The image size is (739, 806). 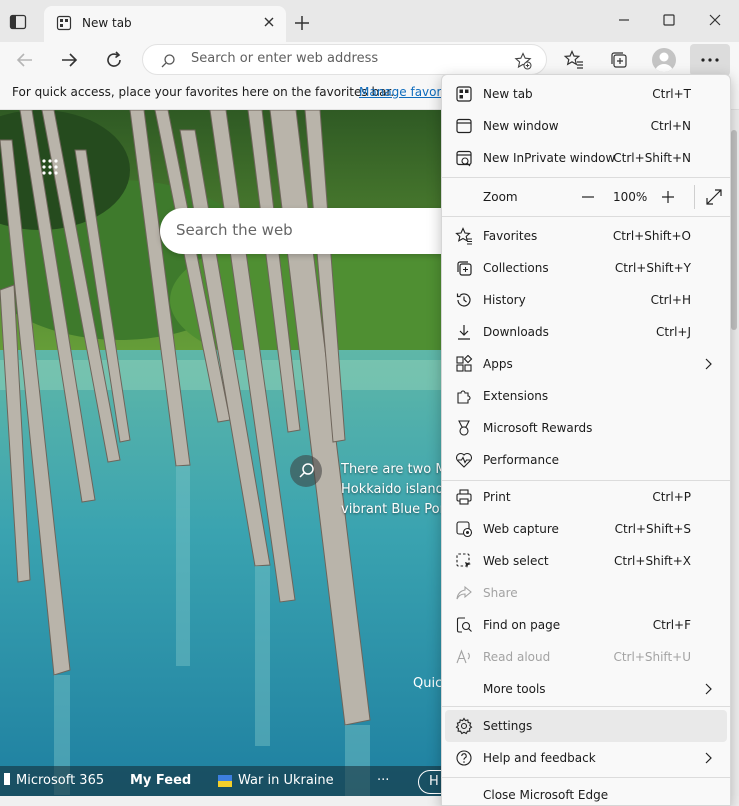 I want to click on menu-item-shortcut: Ctrl+T, so click(x=671, y=94).